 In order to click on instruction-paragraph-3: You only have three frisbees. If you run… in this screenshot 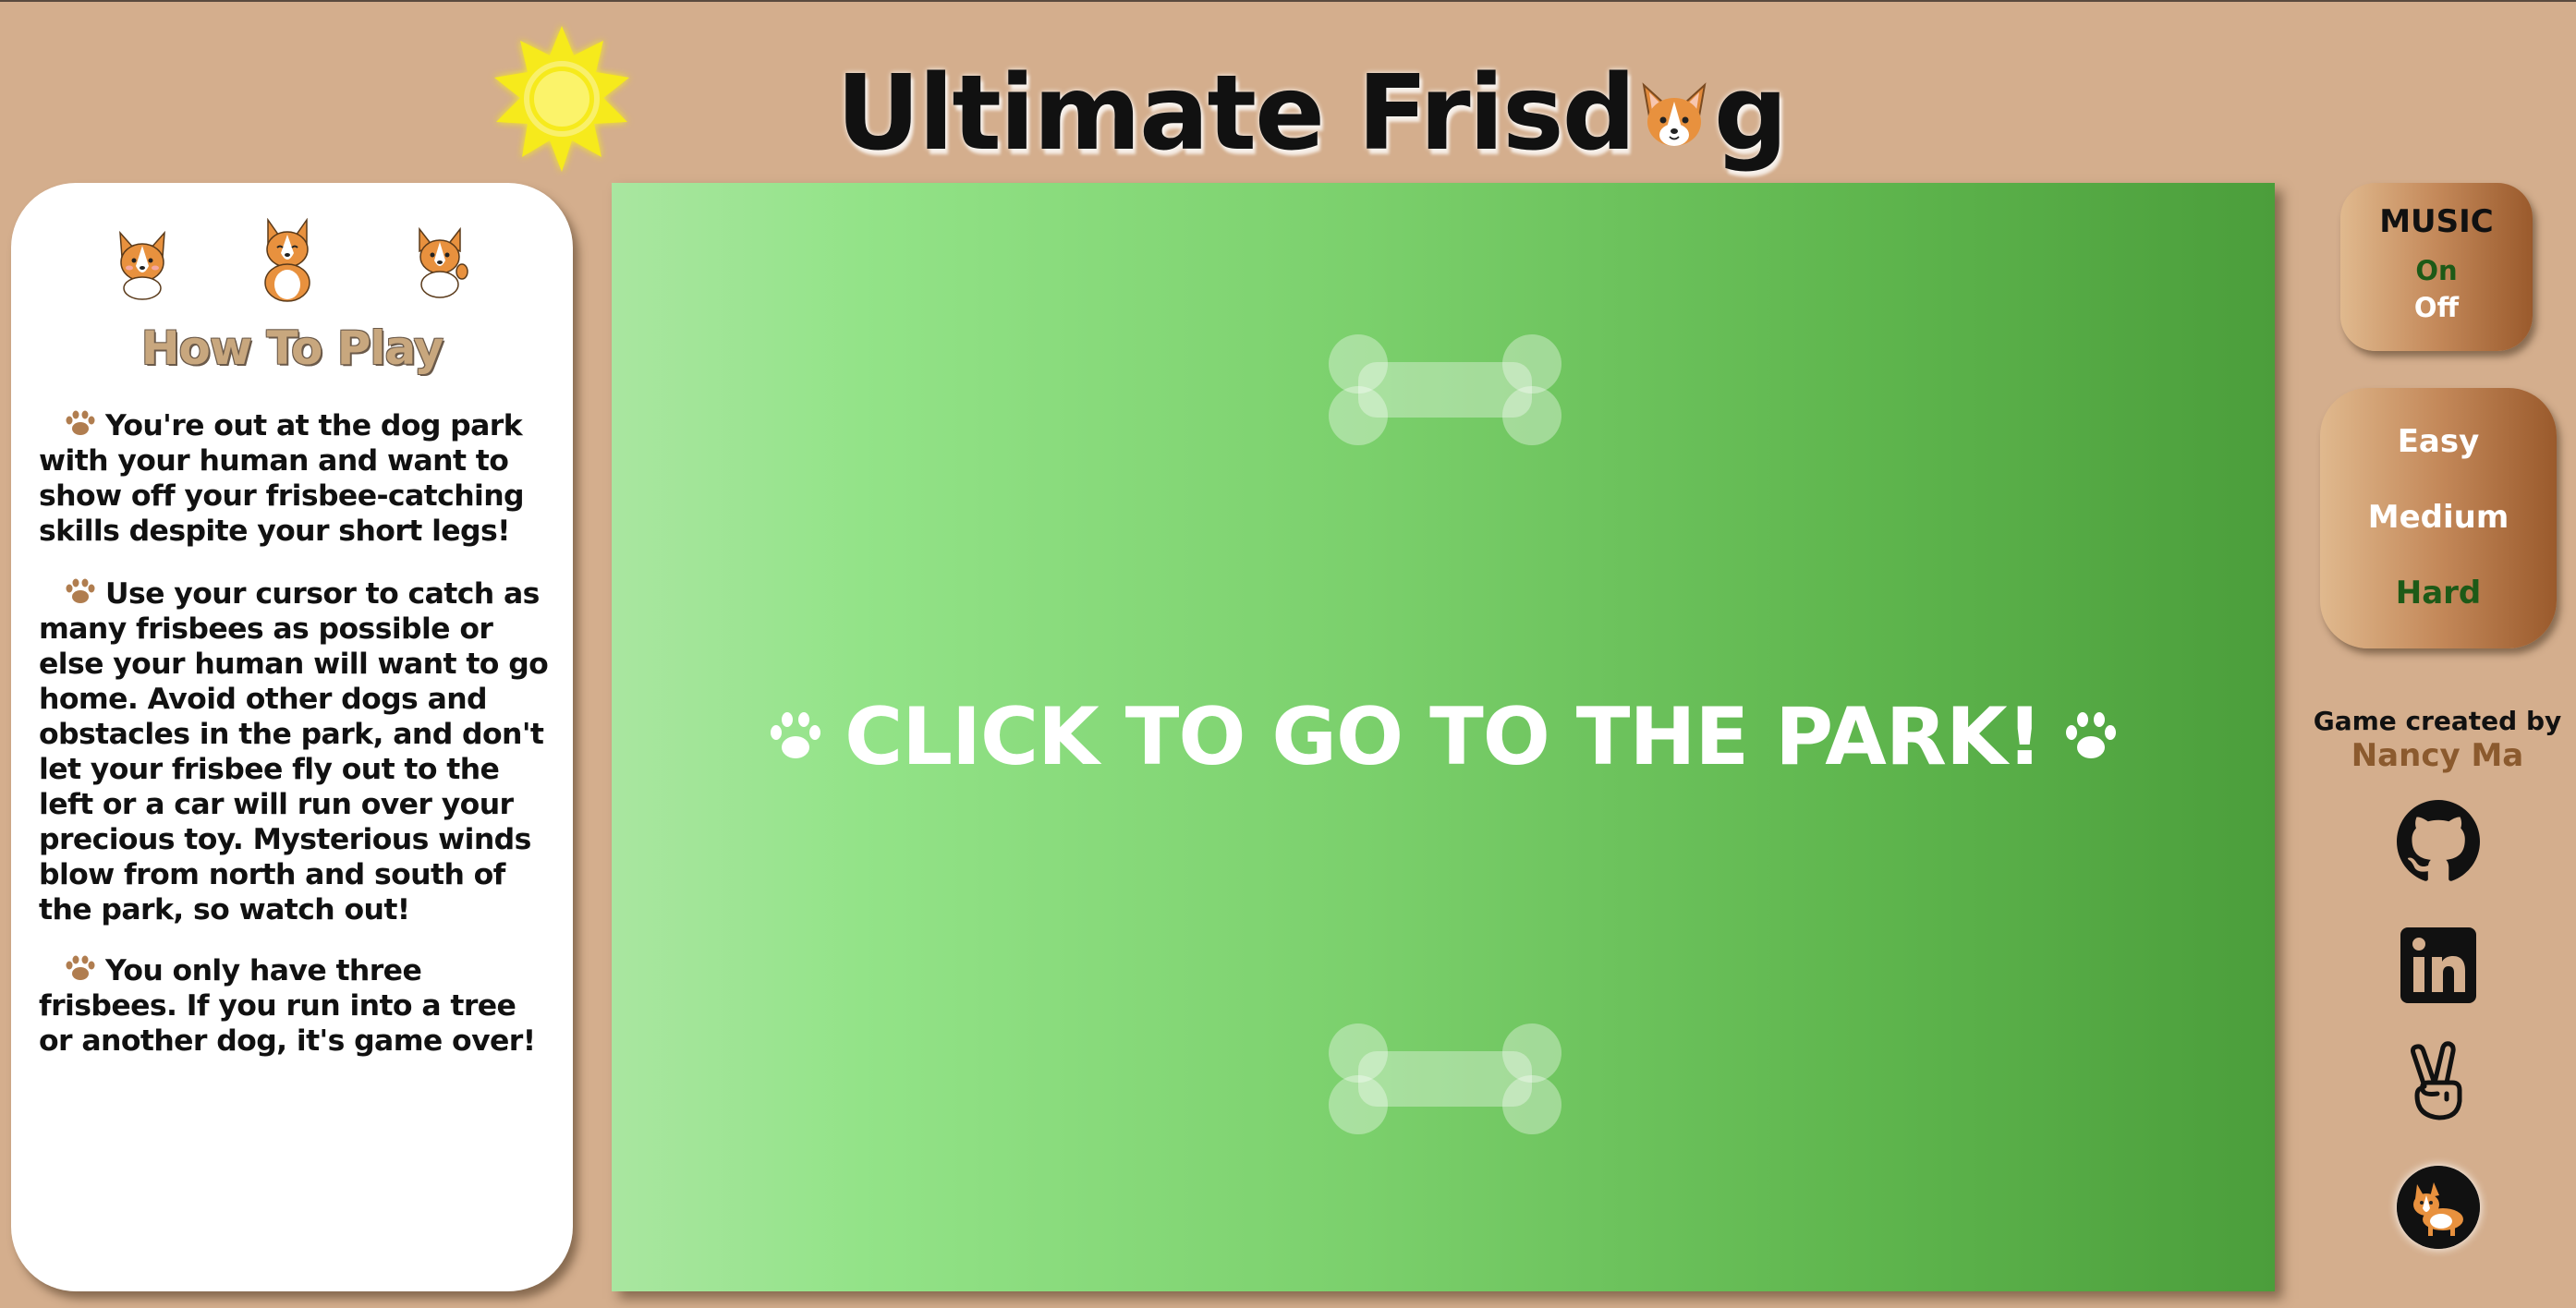, I will do `click(298, 1006)`.